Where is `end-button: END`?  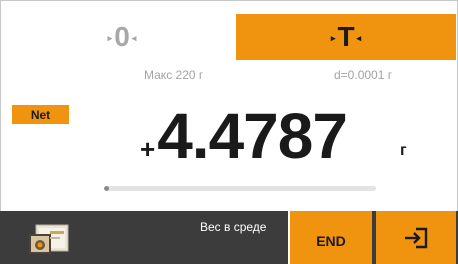
end-button: END is located at coordinates (330, 237).